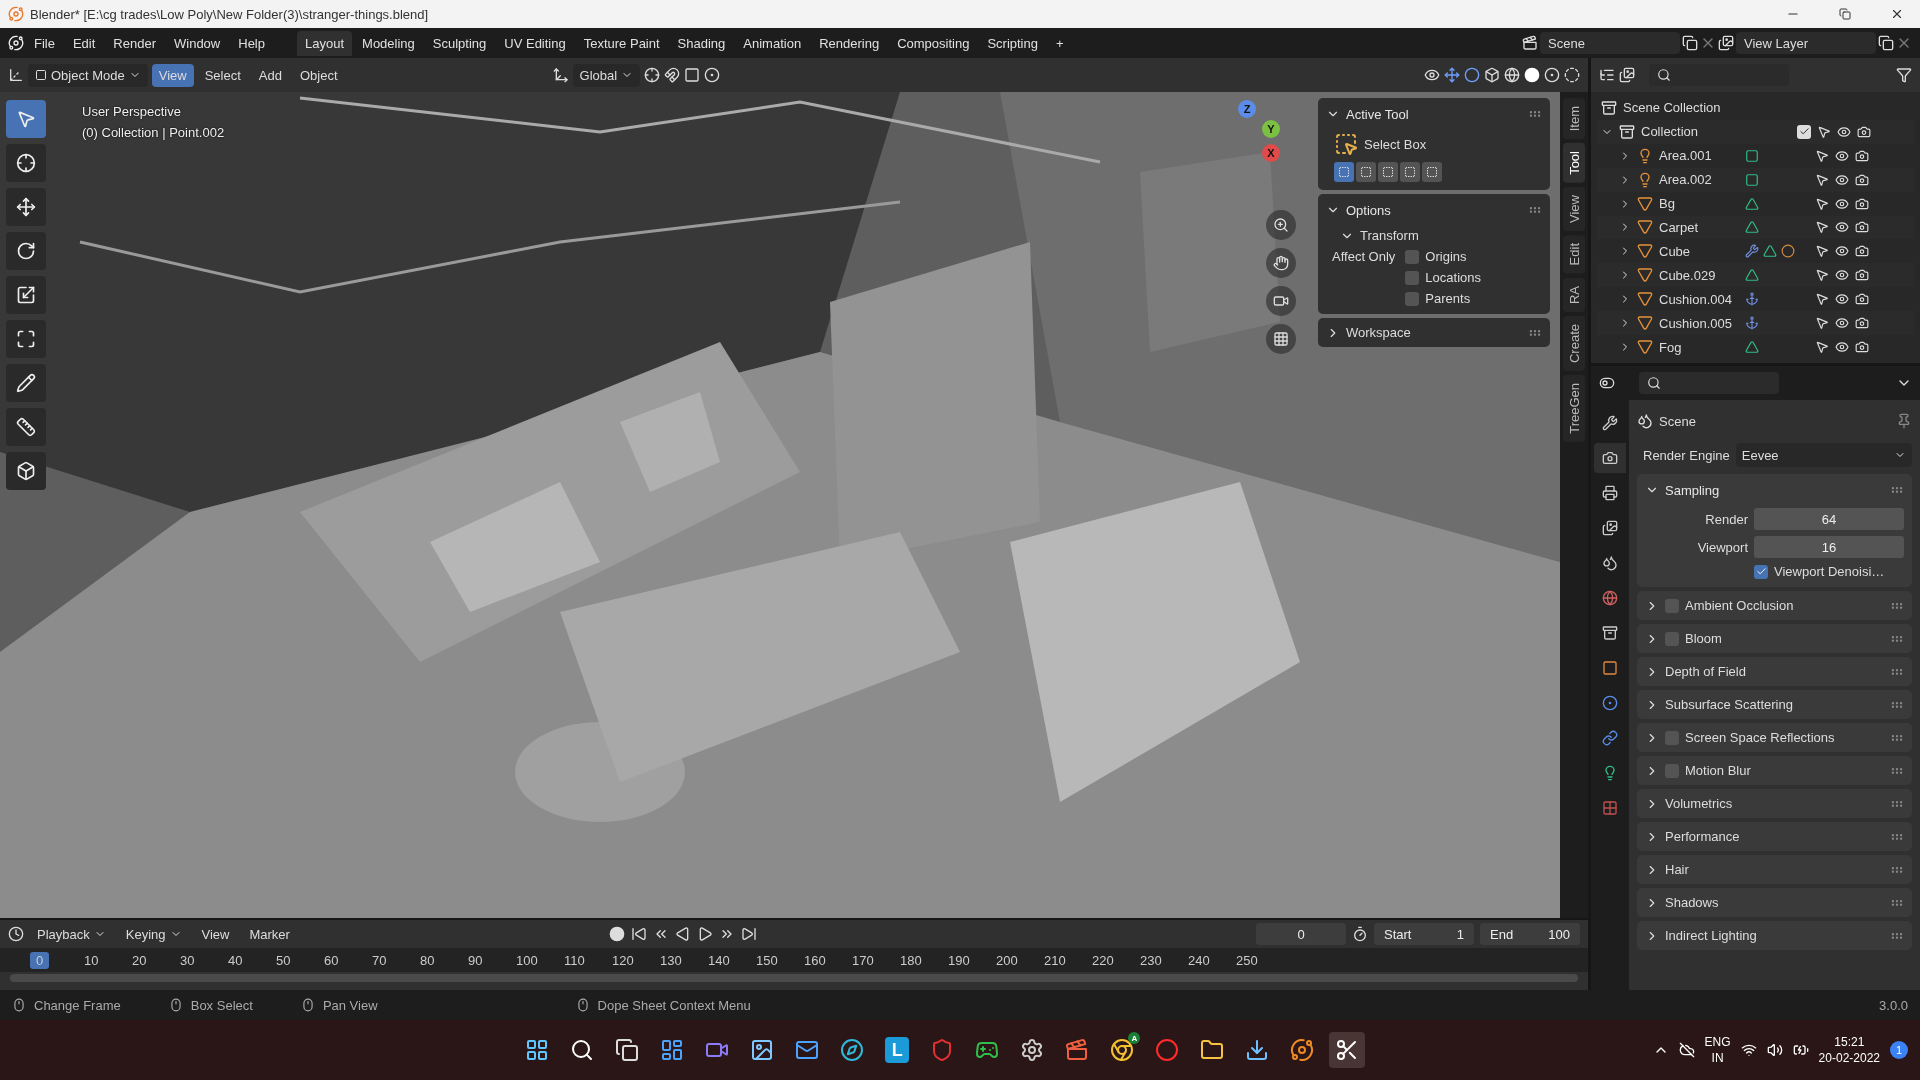 The width and height of the screenshot is (1920, 1080). Describe the element at coordinates (270, 75) in the screenshot. I see `header-menu: Add` at that location.